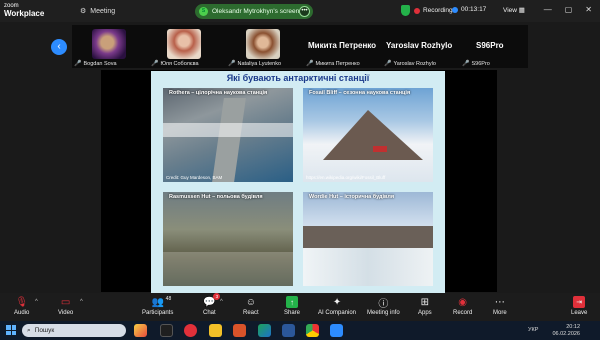 This screenshot has width=600, height=340. I want to click on ai-companion-button: ✦ AI Companion, so click(337, 306).